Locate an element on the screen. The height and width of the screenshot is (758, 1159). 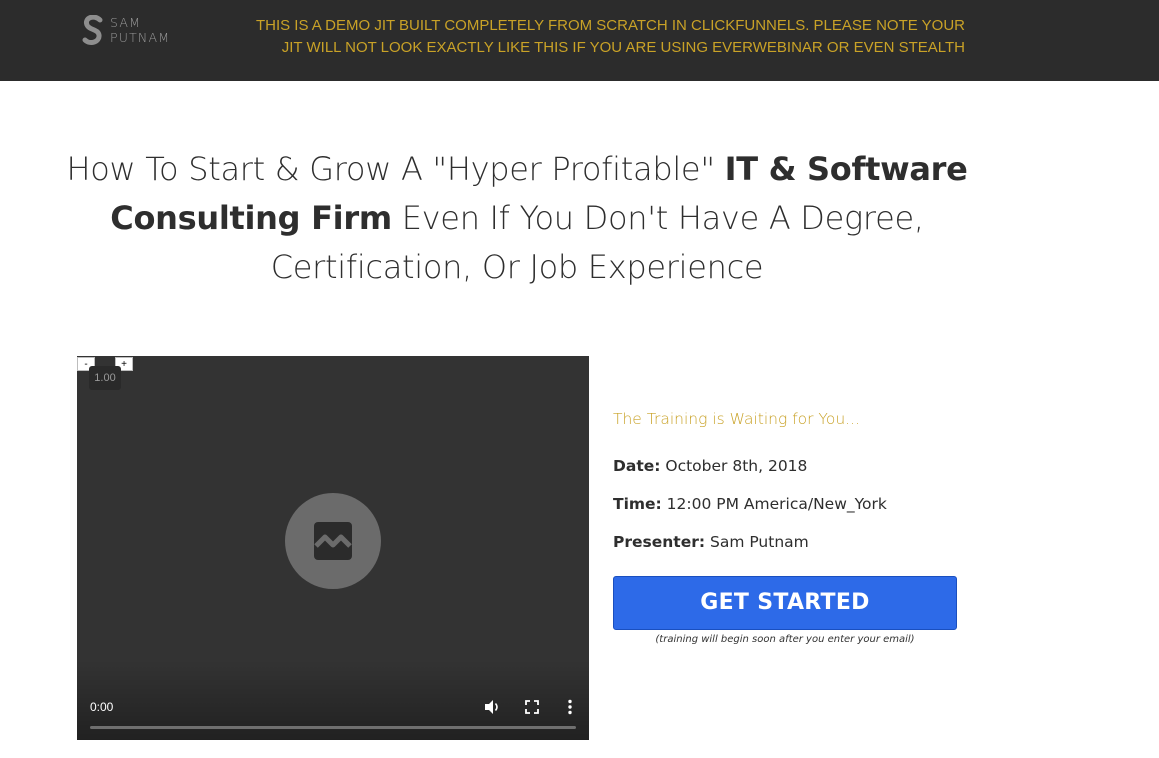
time-row: Time: 12:00 PM America/New_York is located at coordinates (750, 504).